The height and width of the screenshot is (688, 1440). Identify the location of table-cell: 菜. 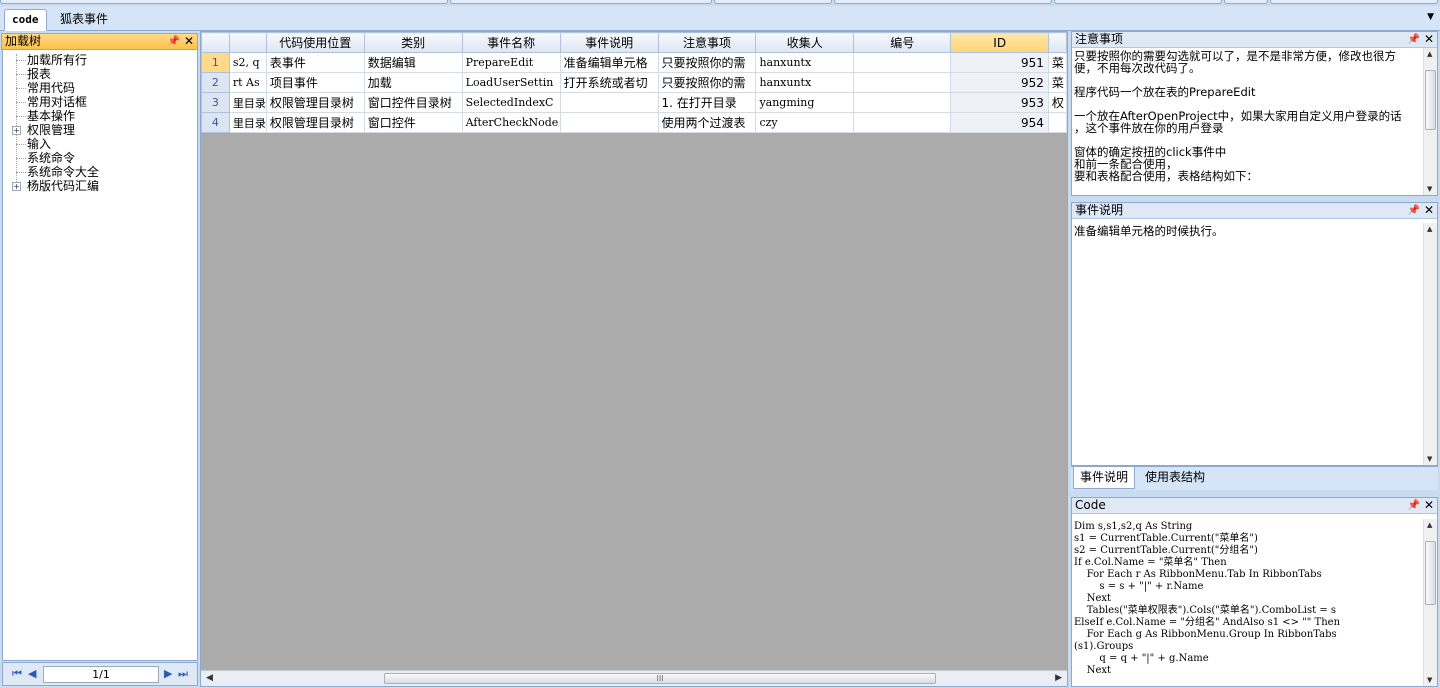
(1057, 82).